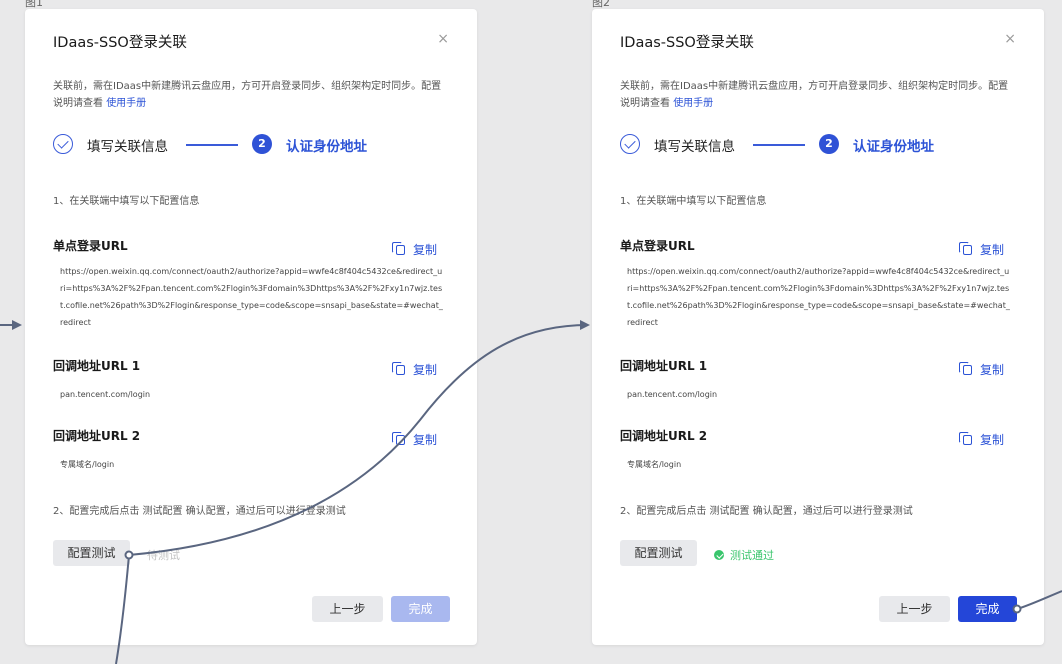 This screenshot has height=664, width=1062. What do you see at coordinates (1039, 600) in the screenshot?
I see `flow-line-from-done-button` at bounding box center [1039, 600].